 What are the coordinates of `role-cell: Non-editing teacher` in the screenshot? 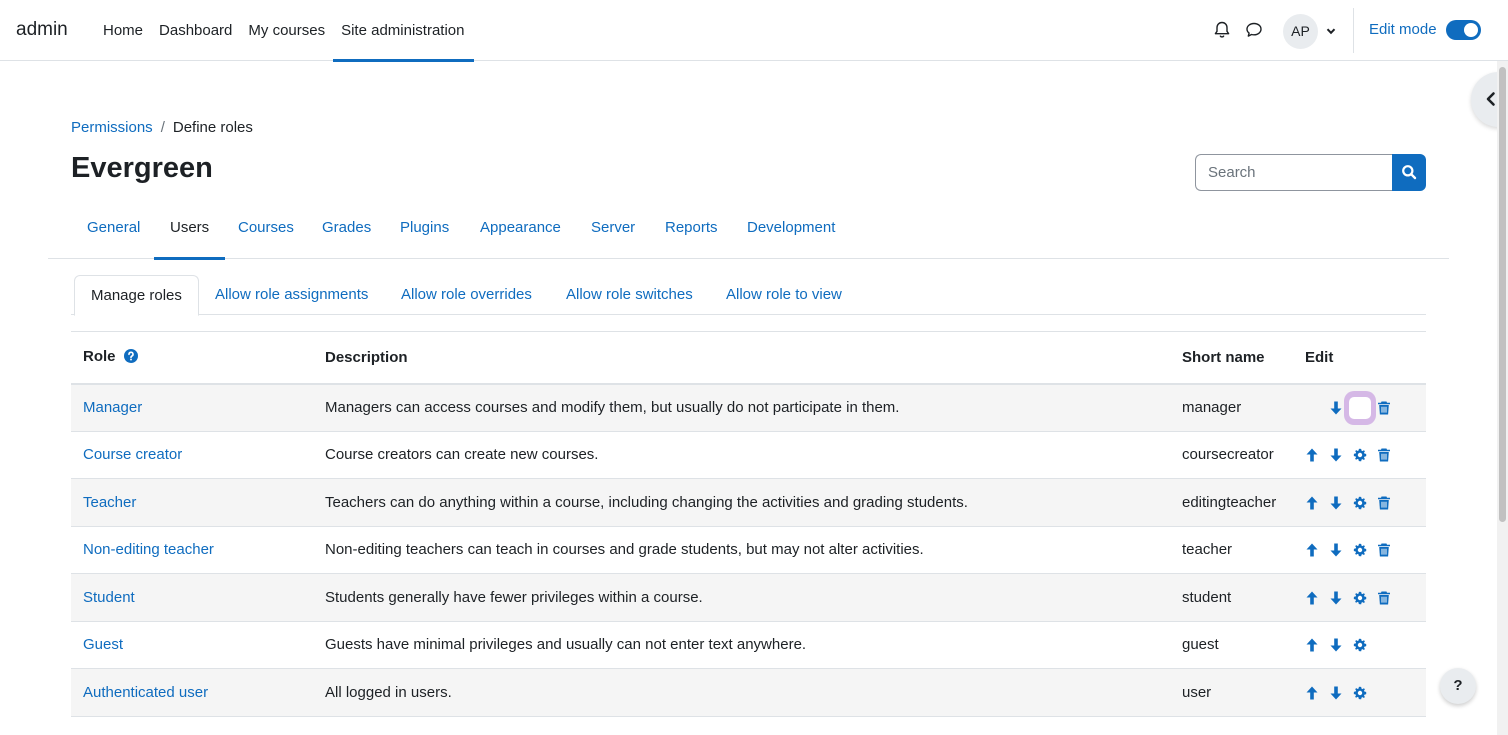 It's located at (192, 550).